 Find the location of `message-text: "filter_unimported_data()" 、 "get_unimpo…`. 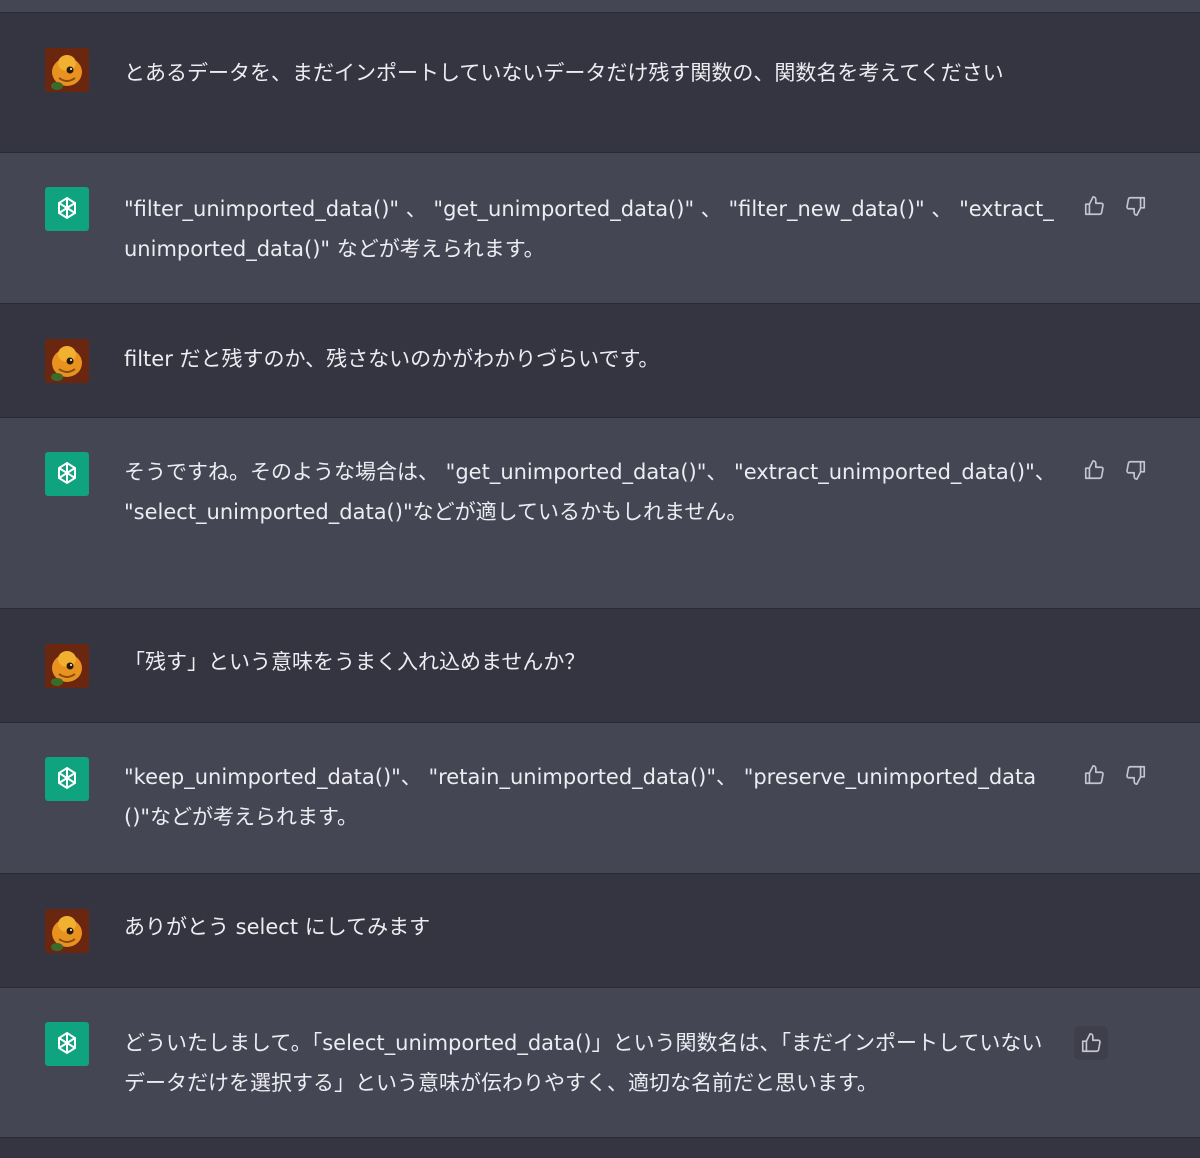

message-text: "filter_unimported_data()" 、 "get_unimpo… is located at coordinates (589, 229).